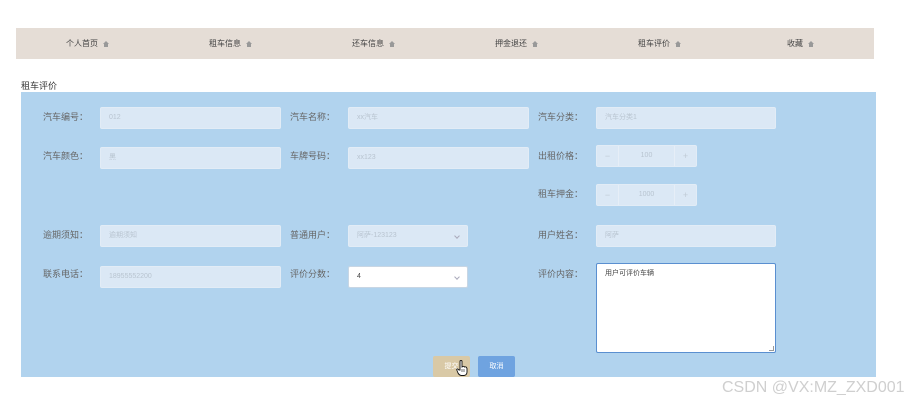  What do you see at coordinates (190, 158) in the screenshot?
I see `car-color-input: 黑` at bounding box center [190, 158].